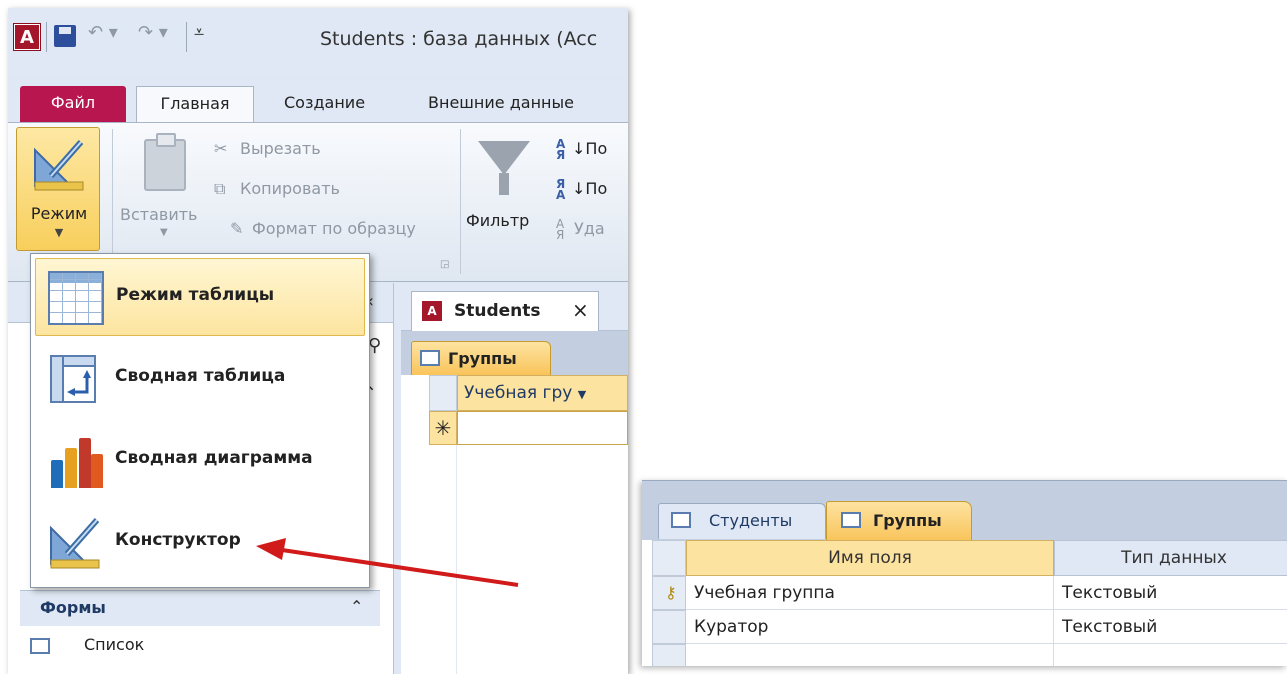  Describe the element at coordinates (318, 43) in the screenshot. I see `quick-access-toolbar: A ↶ ▾ ↷ ▾ ⩡ Students : база данных (Acc` at that location.